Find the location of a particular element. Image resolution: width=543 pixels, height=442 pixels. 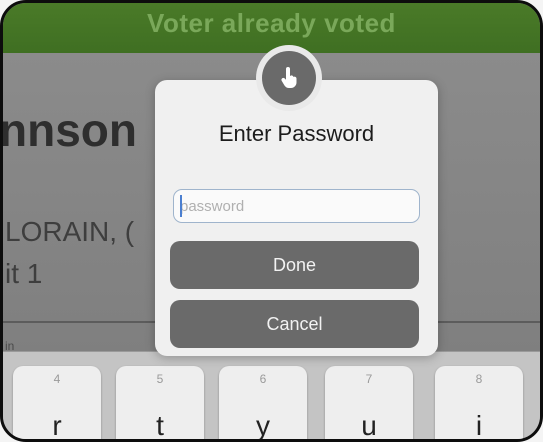

key-r: 4 r is located at coordinates (57, 403).